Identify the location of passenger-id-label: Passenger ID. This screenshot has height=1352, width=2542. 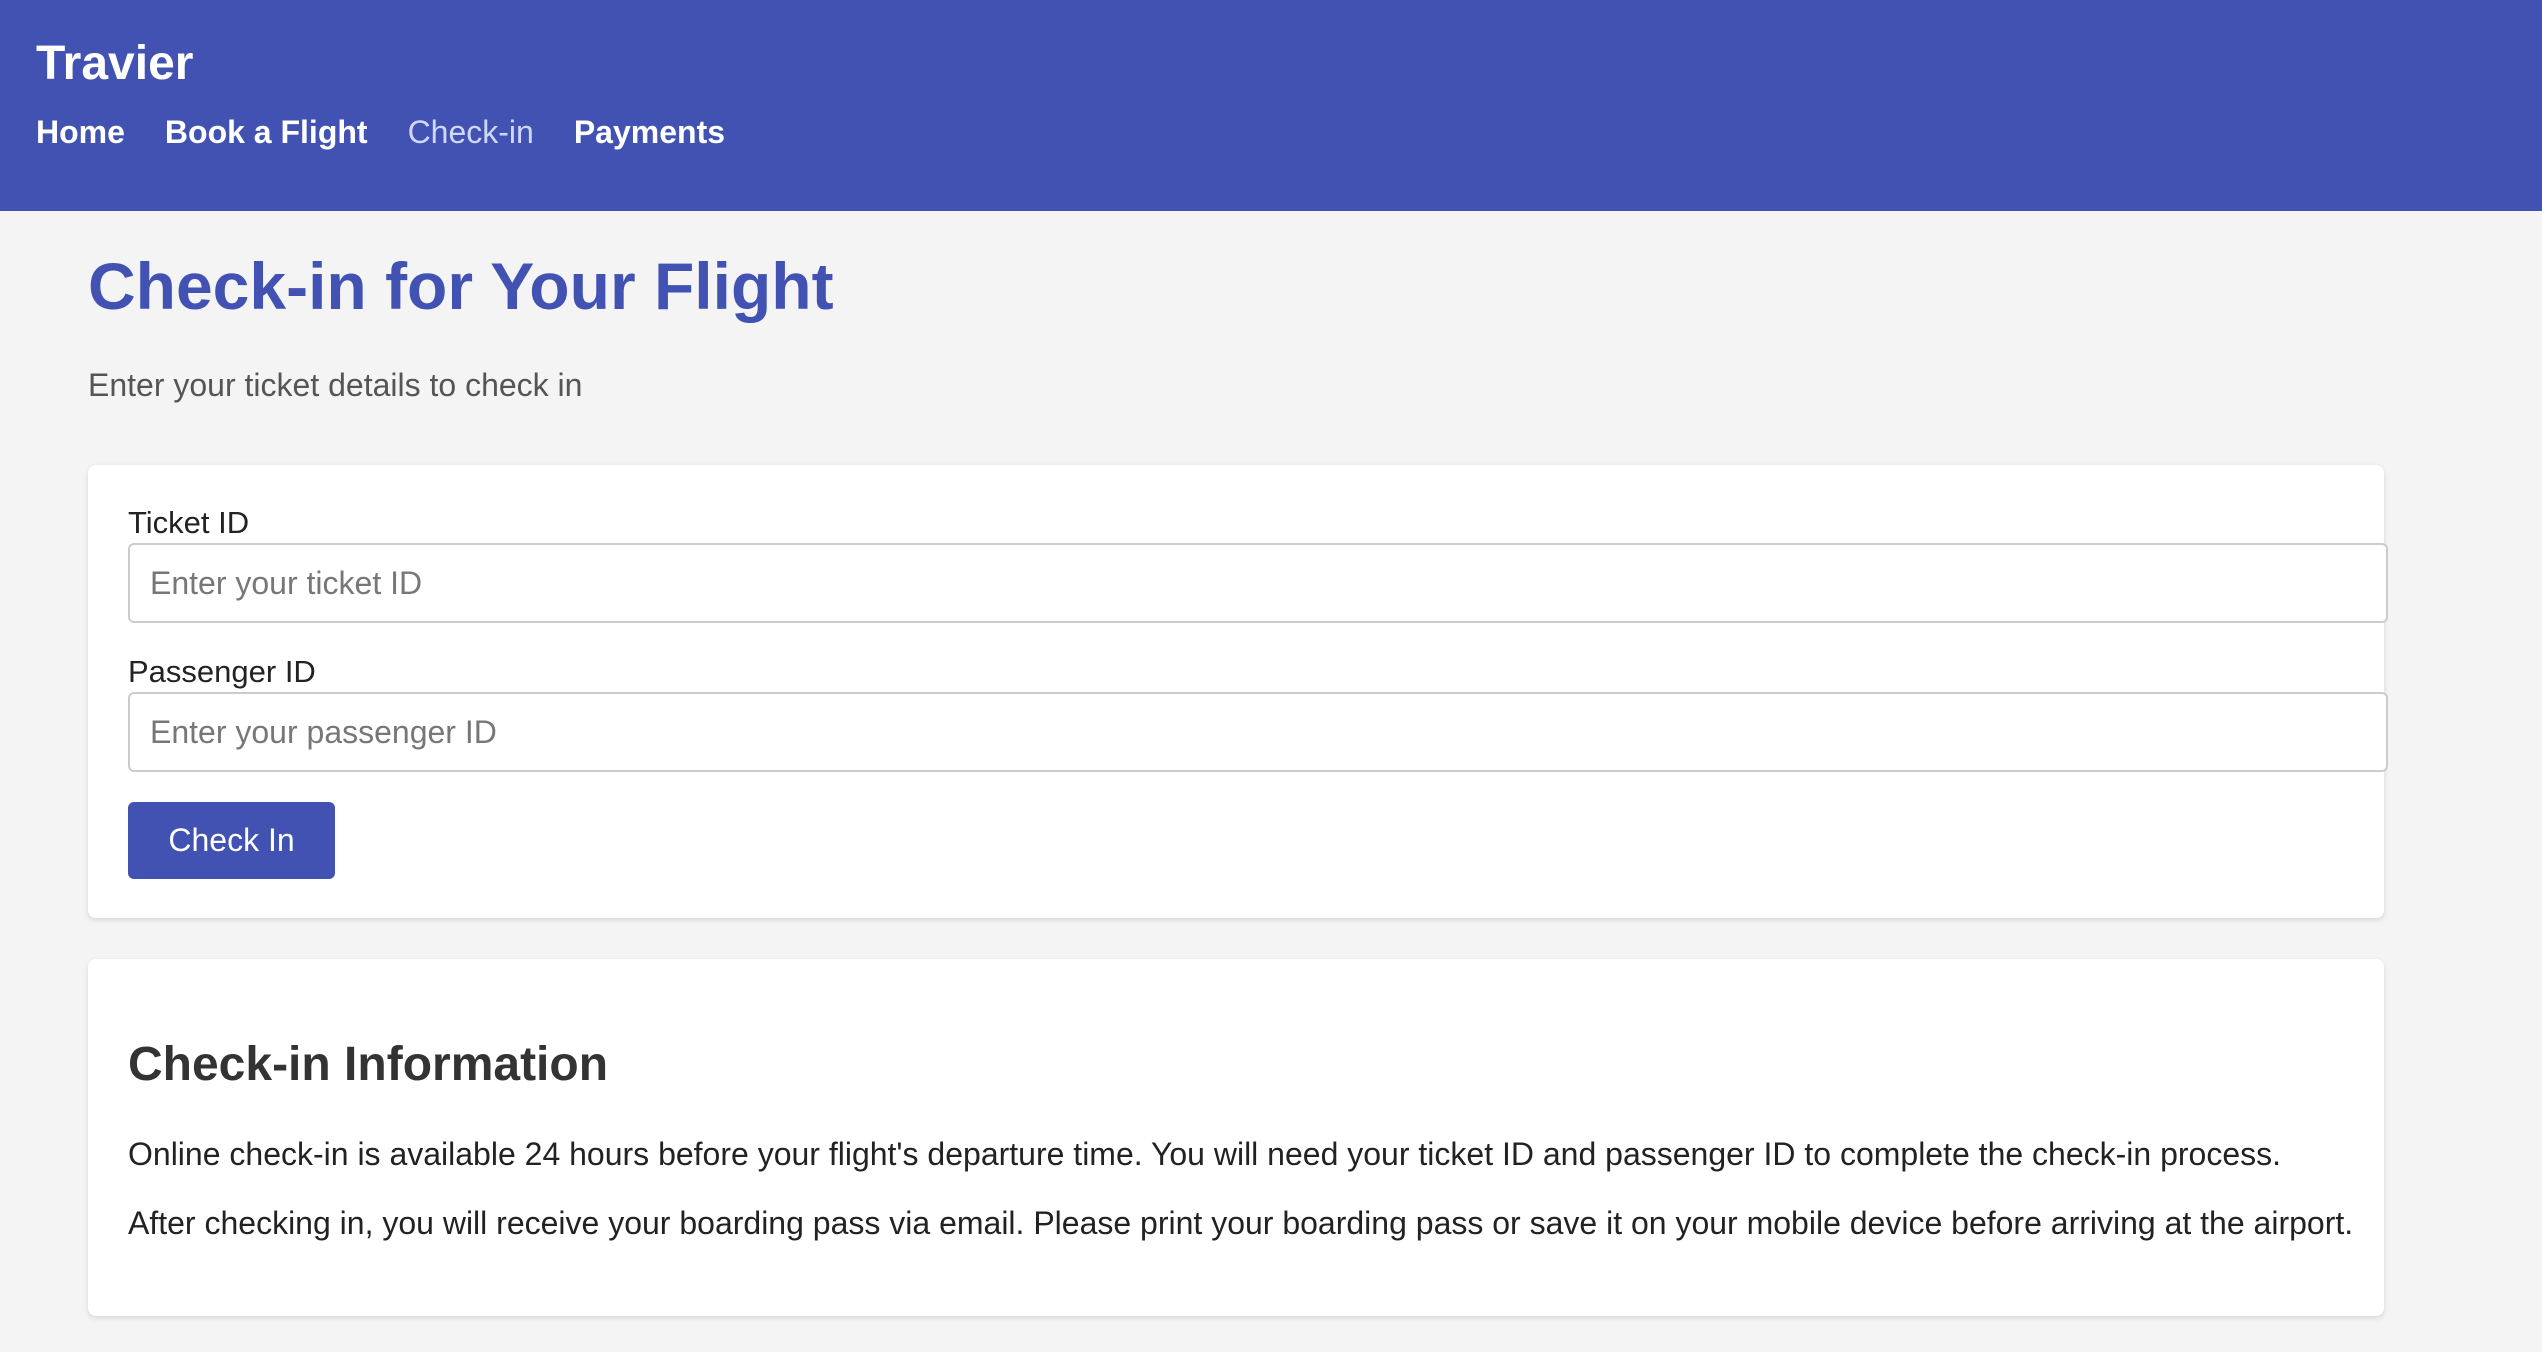
(222, 671).